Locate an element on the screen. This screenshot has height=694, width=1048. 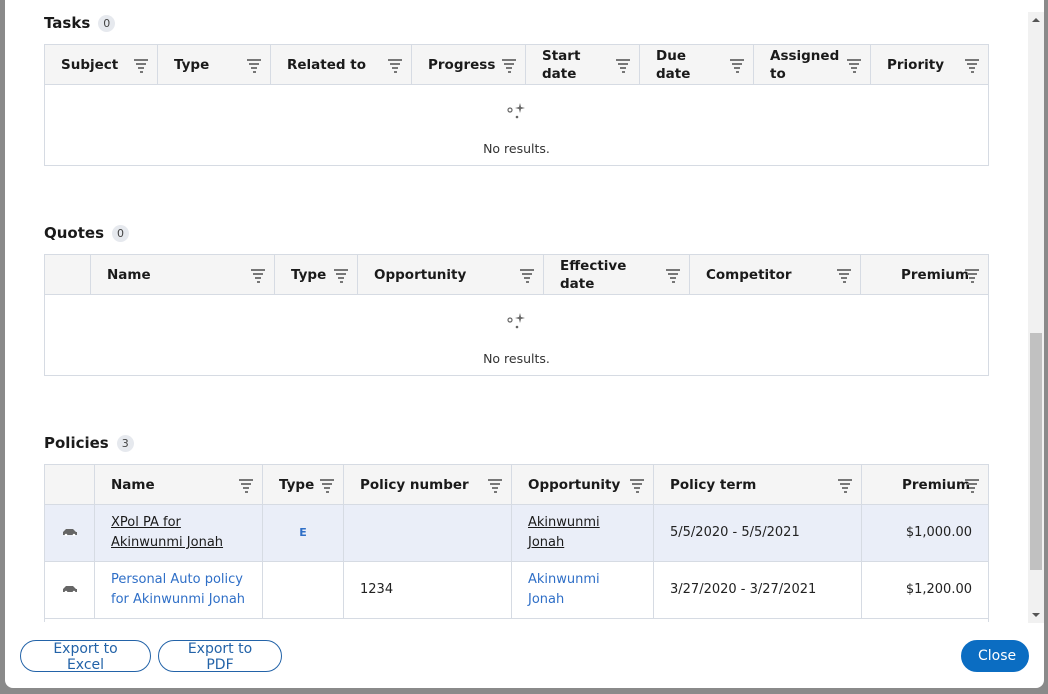
policy-term: 3/27/2020 - 3/27/2021 is located at coordinates (757, 590).